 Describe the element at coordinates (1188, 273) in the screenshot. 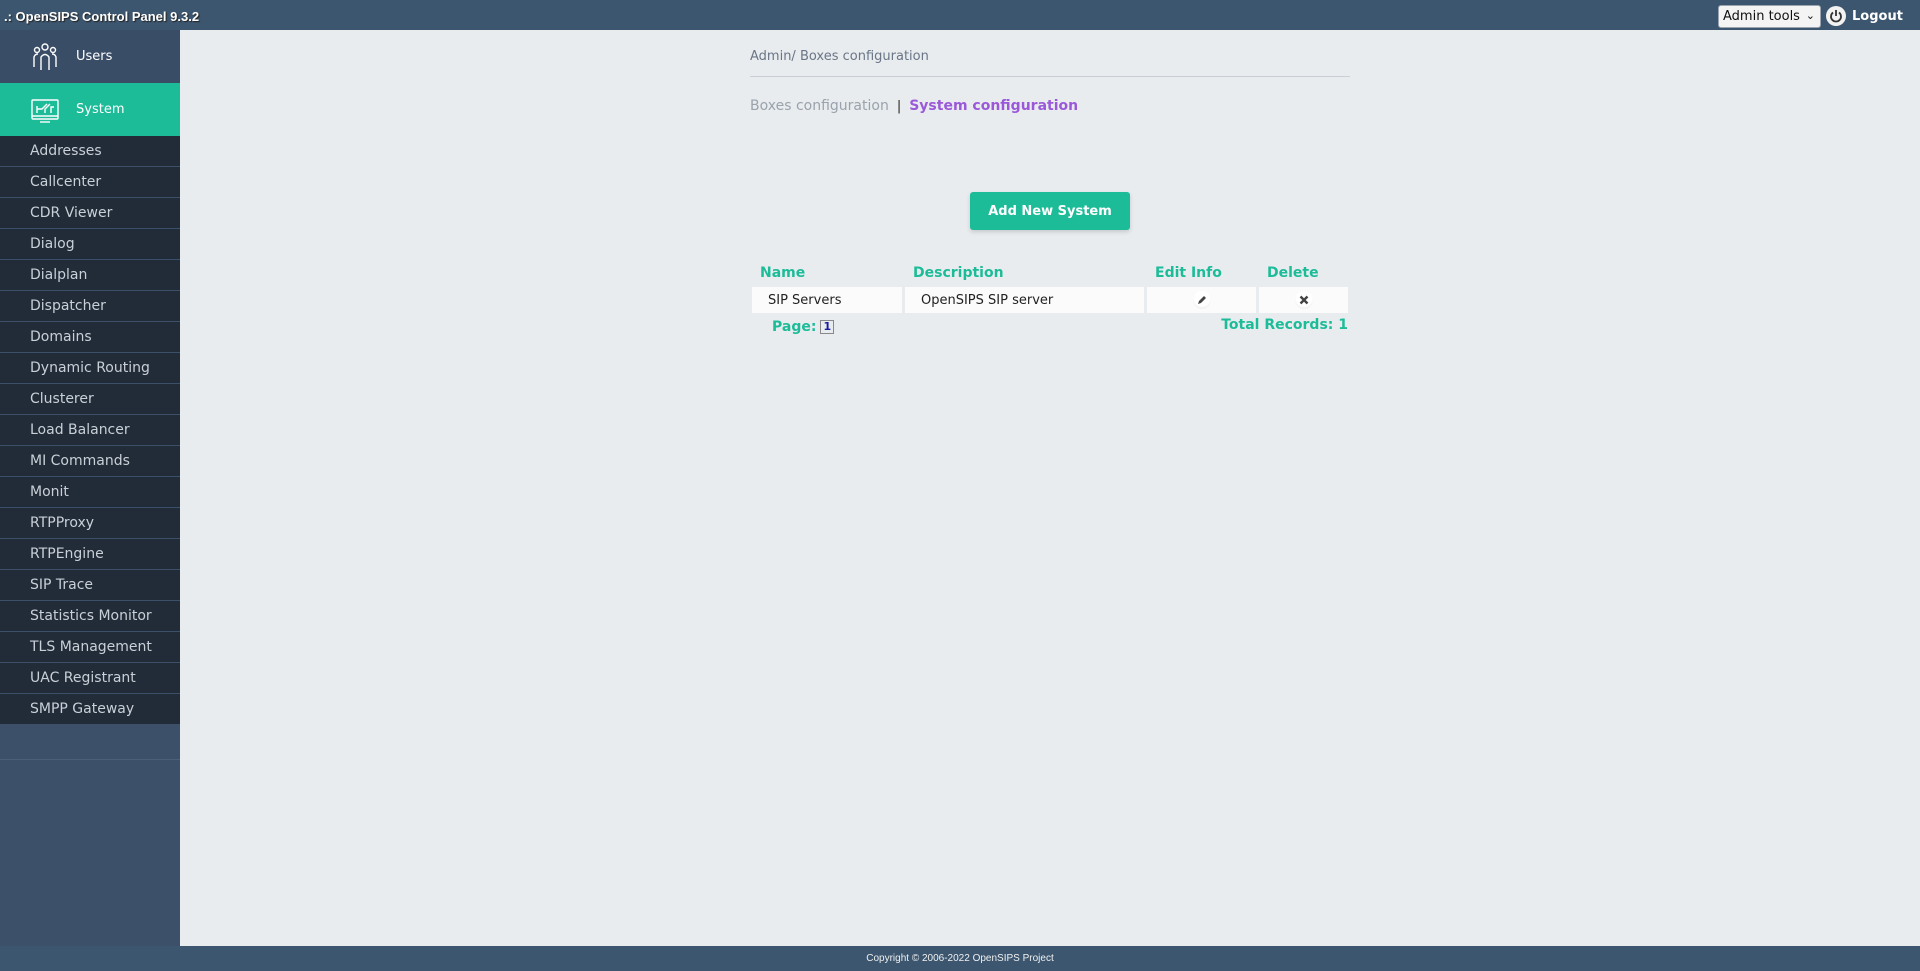

I see `header-edit-info: Edit Info` at that location.